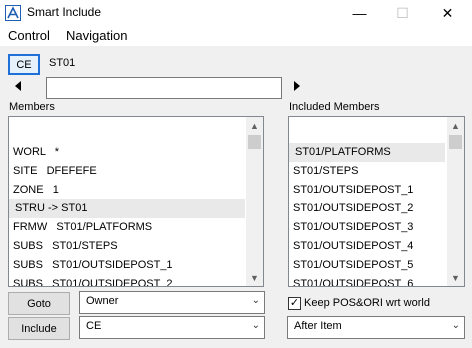 This screenshot has height=348, width=472. I want to click on goto-combo-value: Owner, so click(102, 301).